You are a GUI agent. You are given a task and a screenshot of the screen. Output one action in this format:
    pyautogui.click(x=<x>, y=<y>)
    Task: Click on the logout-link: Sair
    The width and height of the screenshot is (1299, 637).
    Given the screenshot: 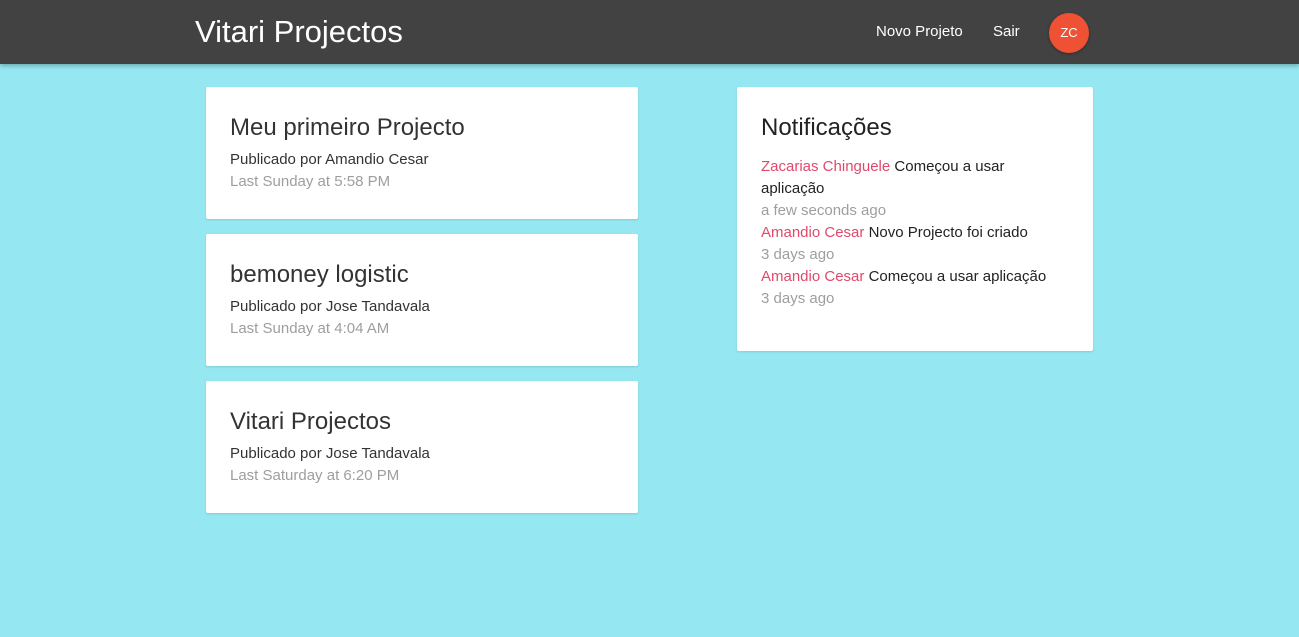 What is the action you would take?
    pyautogui.click(x=1006, y=32)
    